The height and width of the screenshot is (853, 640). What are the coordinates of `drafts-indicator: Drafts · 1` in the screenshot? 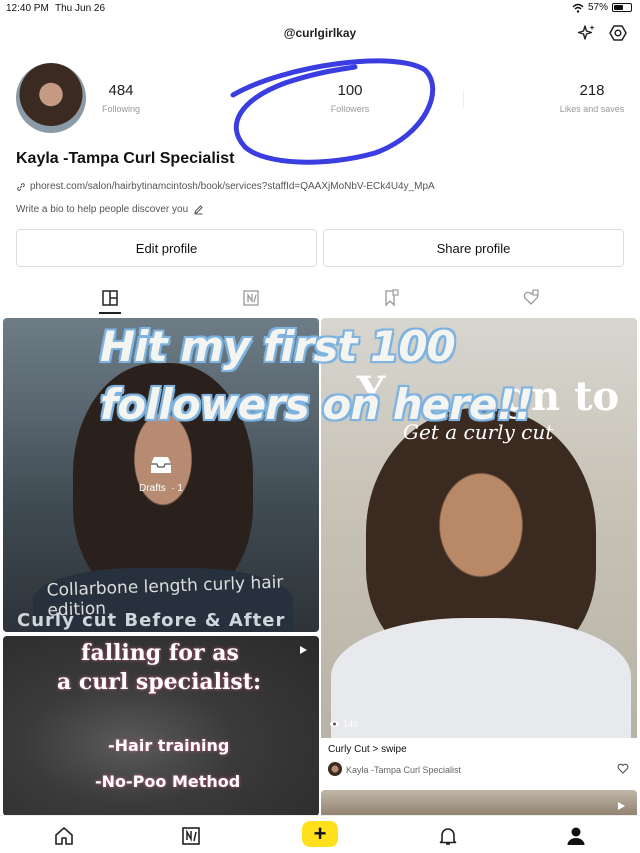 It's located at (161, 474).